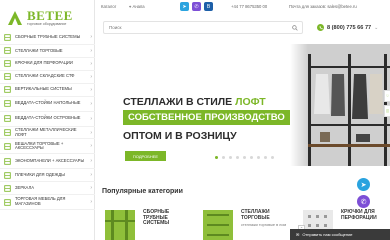  I want to click on logo-subtitle: торговое оборудование, so click(47, 24).